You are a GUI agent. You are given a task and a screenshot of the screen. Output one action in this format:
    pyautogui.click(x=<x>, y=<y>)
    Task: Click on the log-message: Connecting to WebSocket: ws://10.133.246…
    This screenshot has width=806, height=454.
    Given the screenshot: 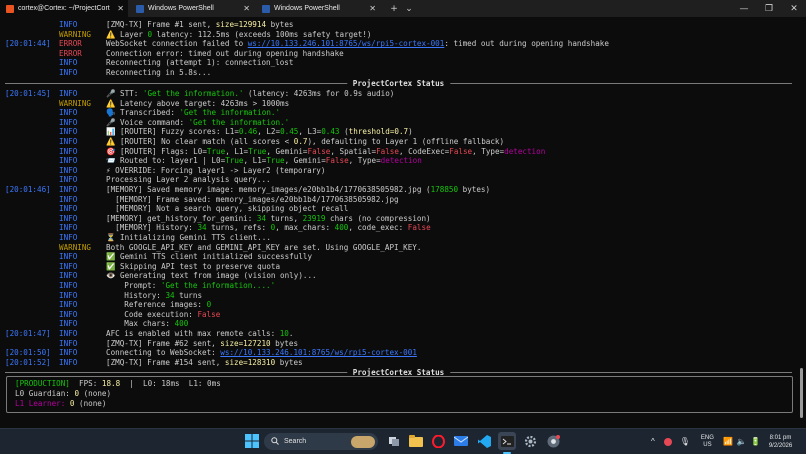 What is the action you would take?
    pyautogui.click(x=261, y=352)
    